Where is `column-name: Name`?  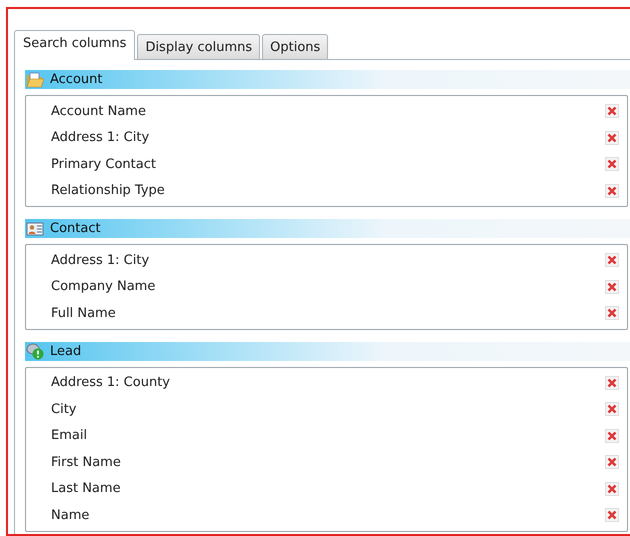 column-name: Name is located at coordinates (70, 515).